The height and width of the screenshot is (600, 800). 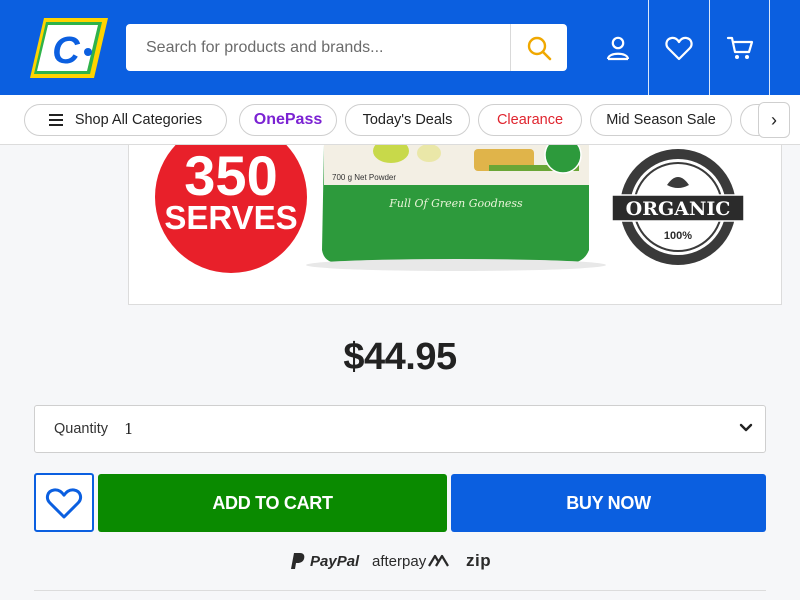 I want to click on paypal-icon, so click(x=298, y=561).